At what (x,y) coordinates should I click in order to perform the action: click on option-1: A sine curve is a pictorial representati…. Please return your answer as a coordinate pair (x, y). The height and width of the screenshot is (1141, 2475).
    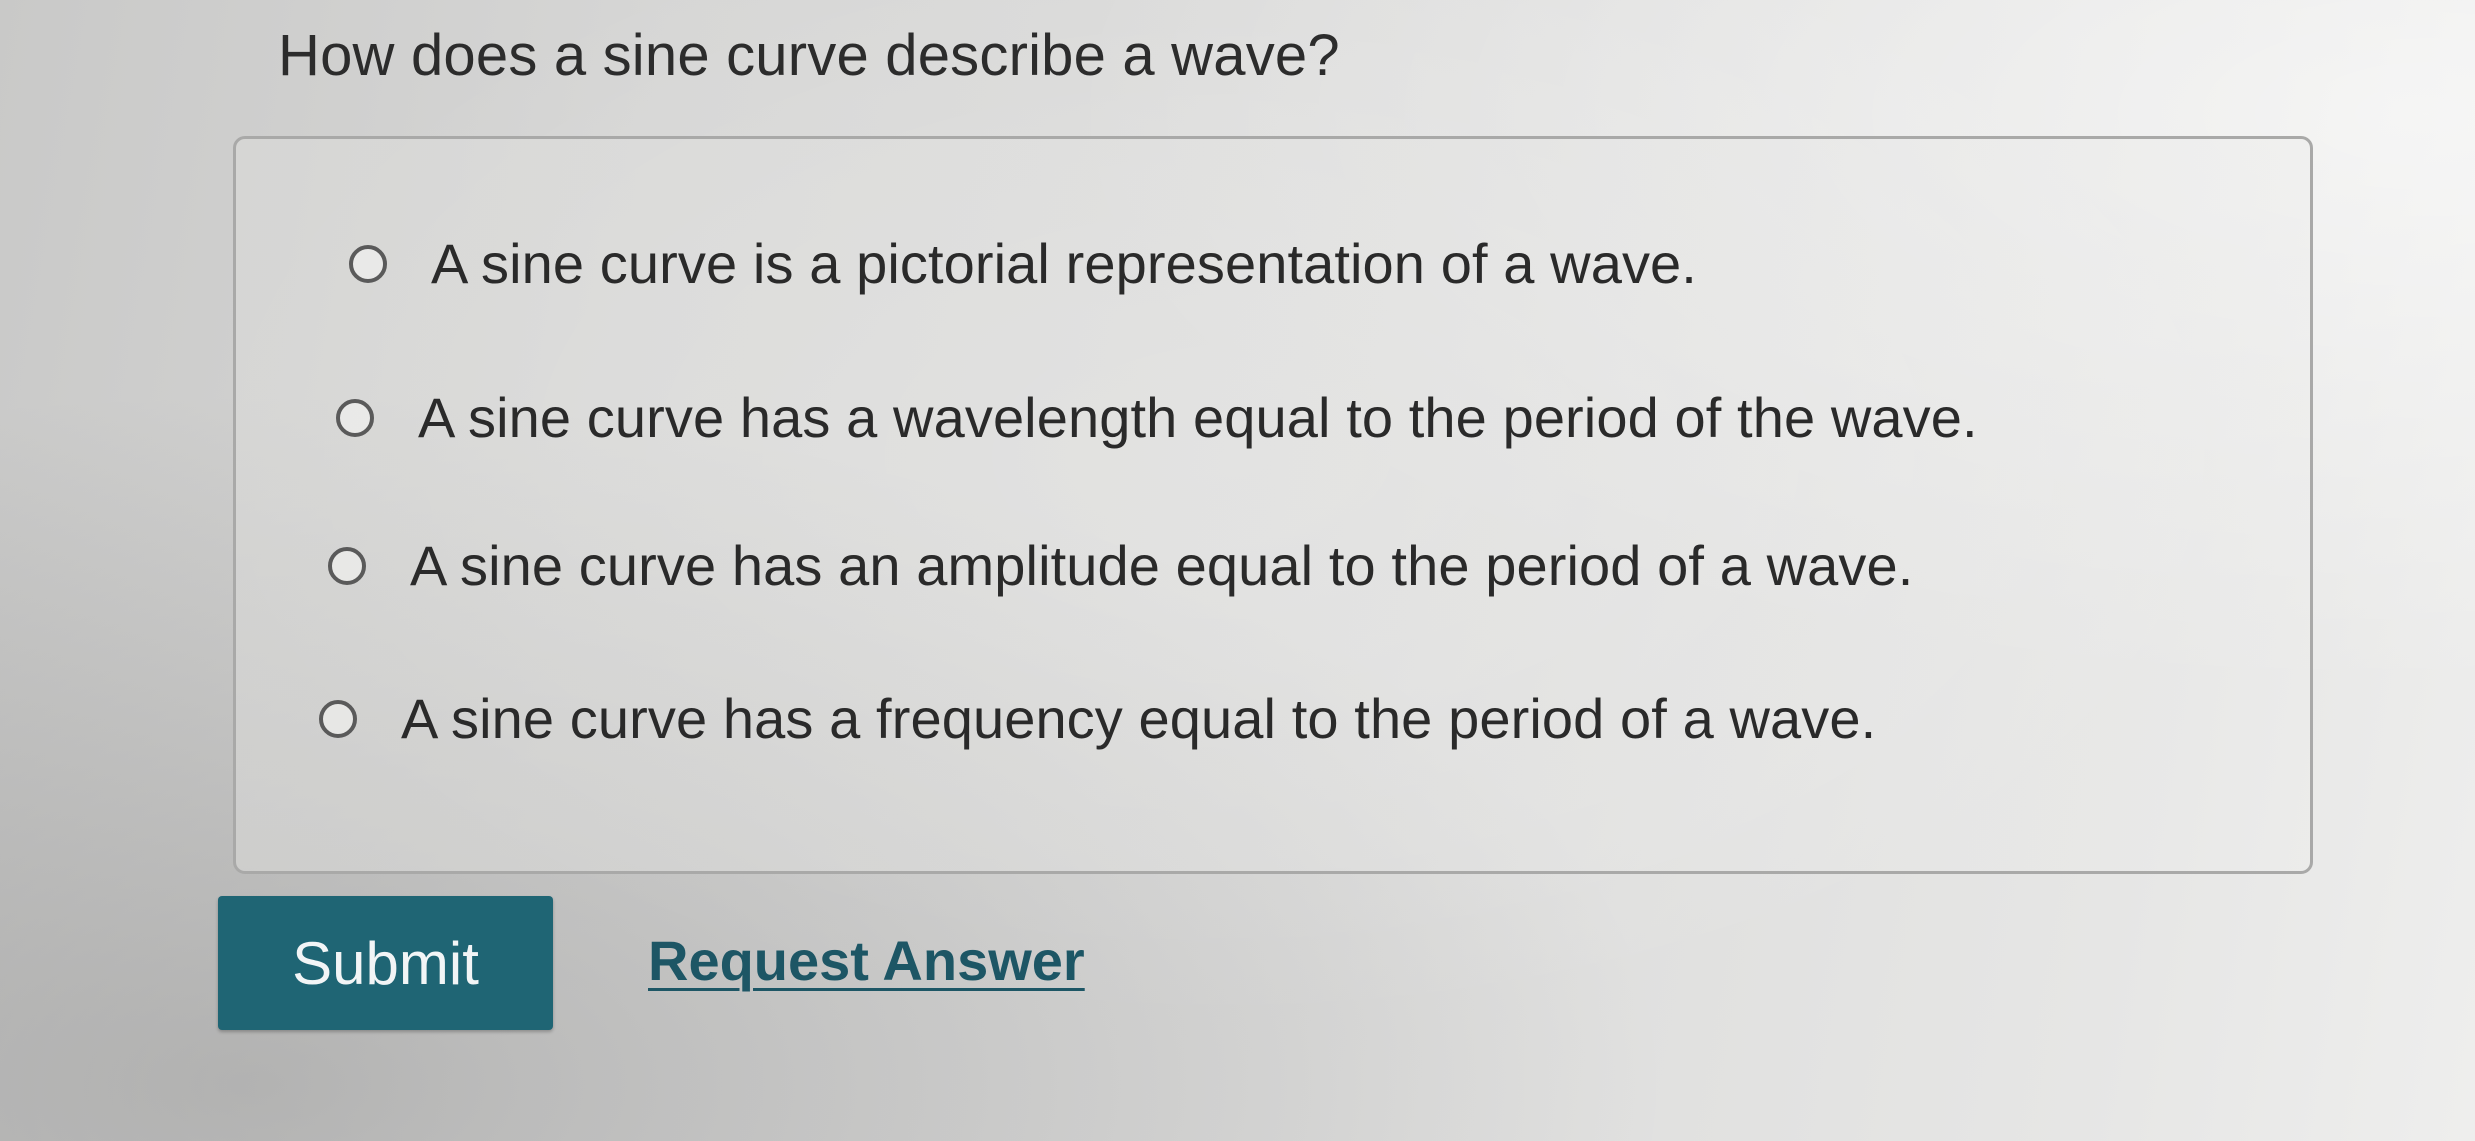
    Looking at the image, I should click on (1023, 263).